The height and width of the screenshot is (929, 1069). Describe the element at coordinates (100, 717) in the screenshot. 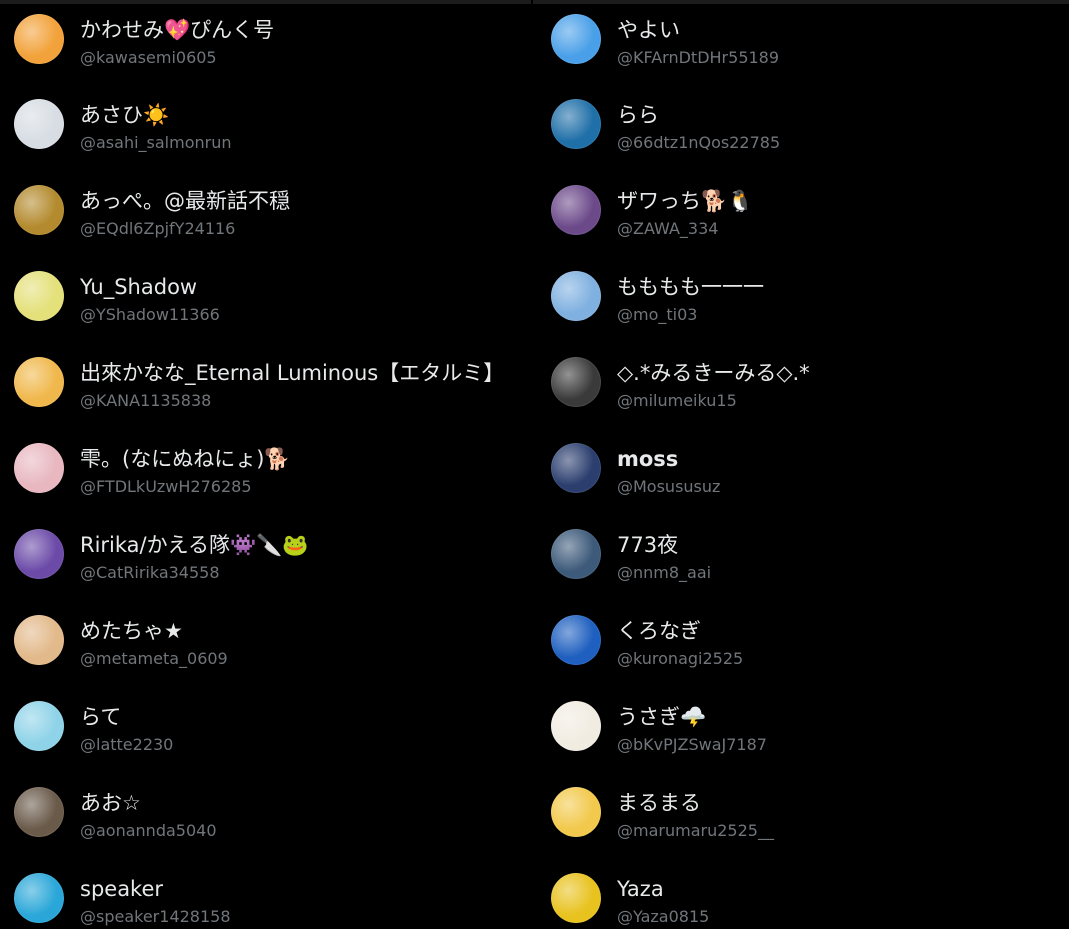

I see `display-name: らて` at that location.